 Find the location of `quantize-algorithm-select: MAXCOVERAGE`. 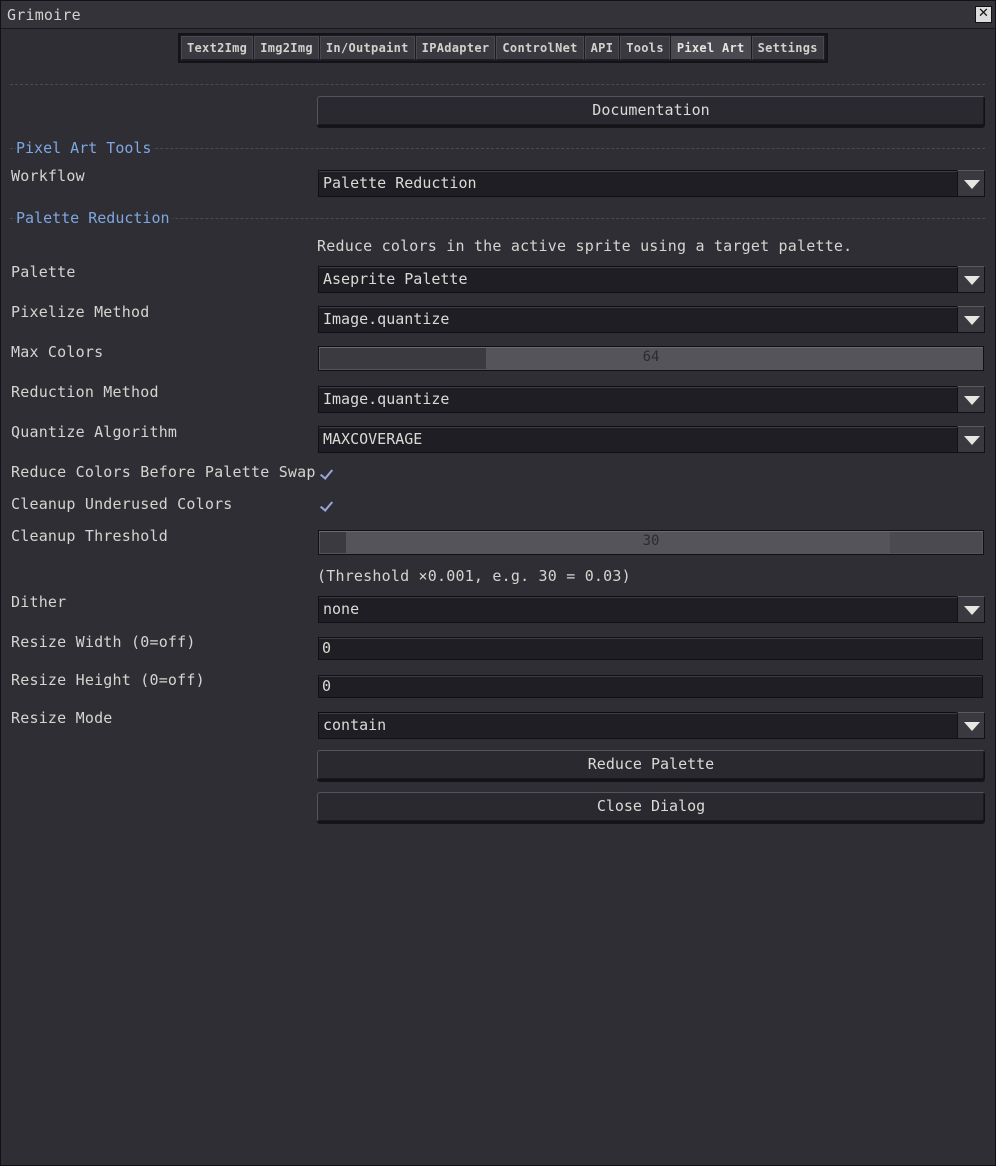

quantize-algorithm-select: MAXCOVERAGE is located at coordinates (651, 439).